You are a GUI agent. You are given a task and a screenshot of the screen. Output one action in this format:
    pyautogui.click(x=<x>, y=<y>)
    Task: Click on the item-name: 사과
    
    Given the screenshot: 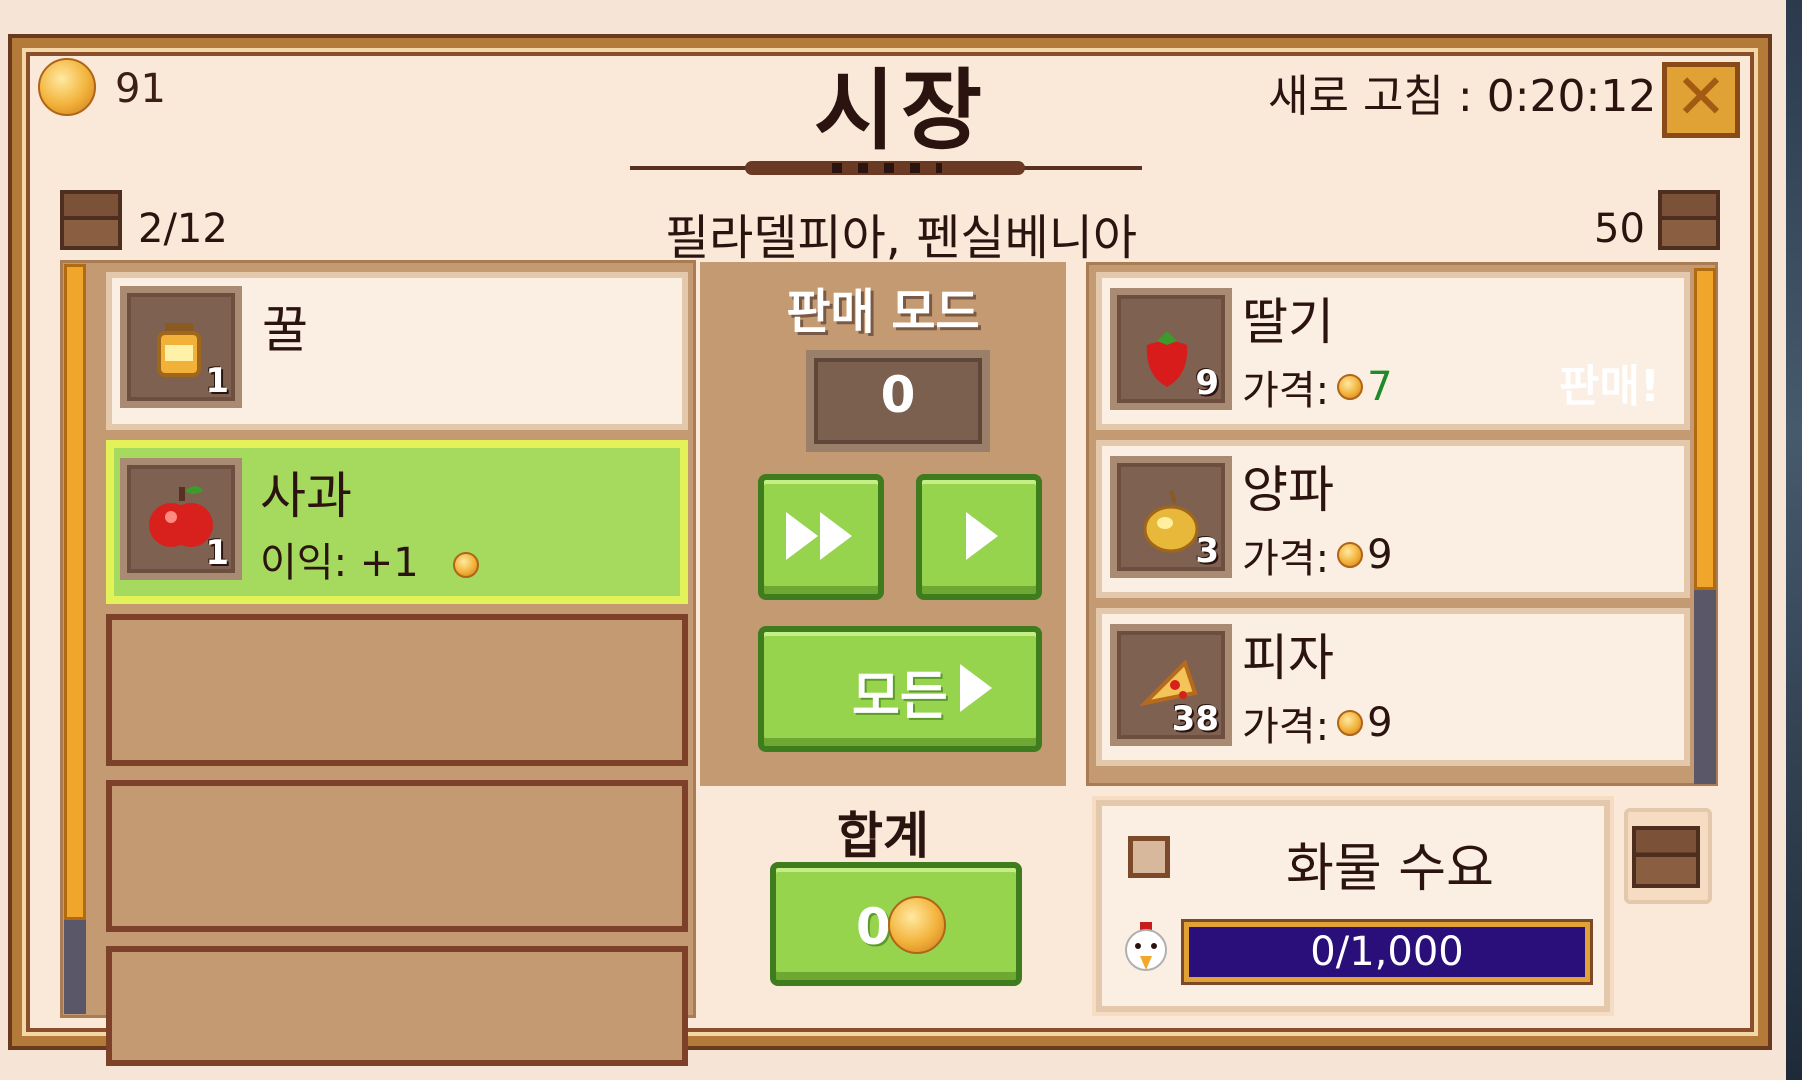 What is the action you would take?
    pyautogui.click(x=306, y=496)
    